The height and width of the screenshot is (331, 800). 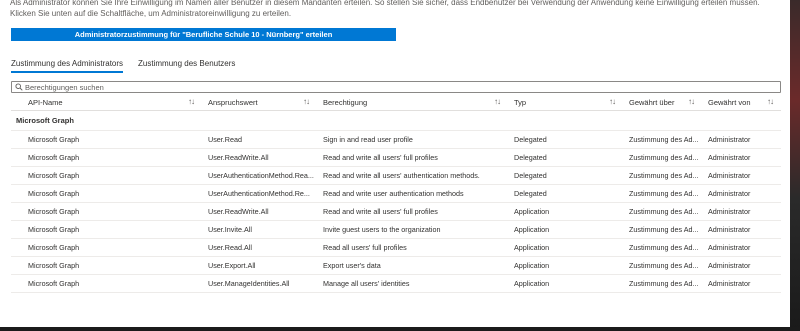 I want to click on cell-claim-value: User.Invite.All, so click(x=230, y=229).